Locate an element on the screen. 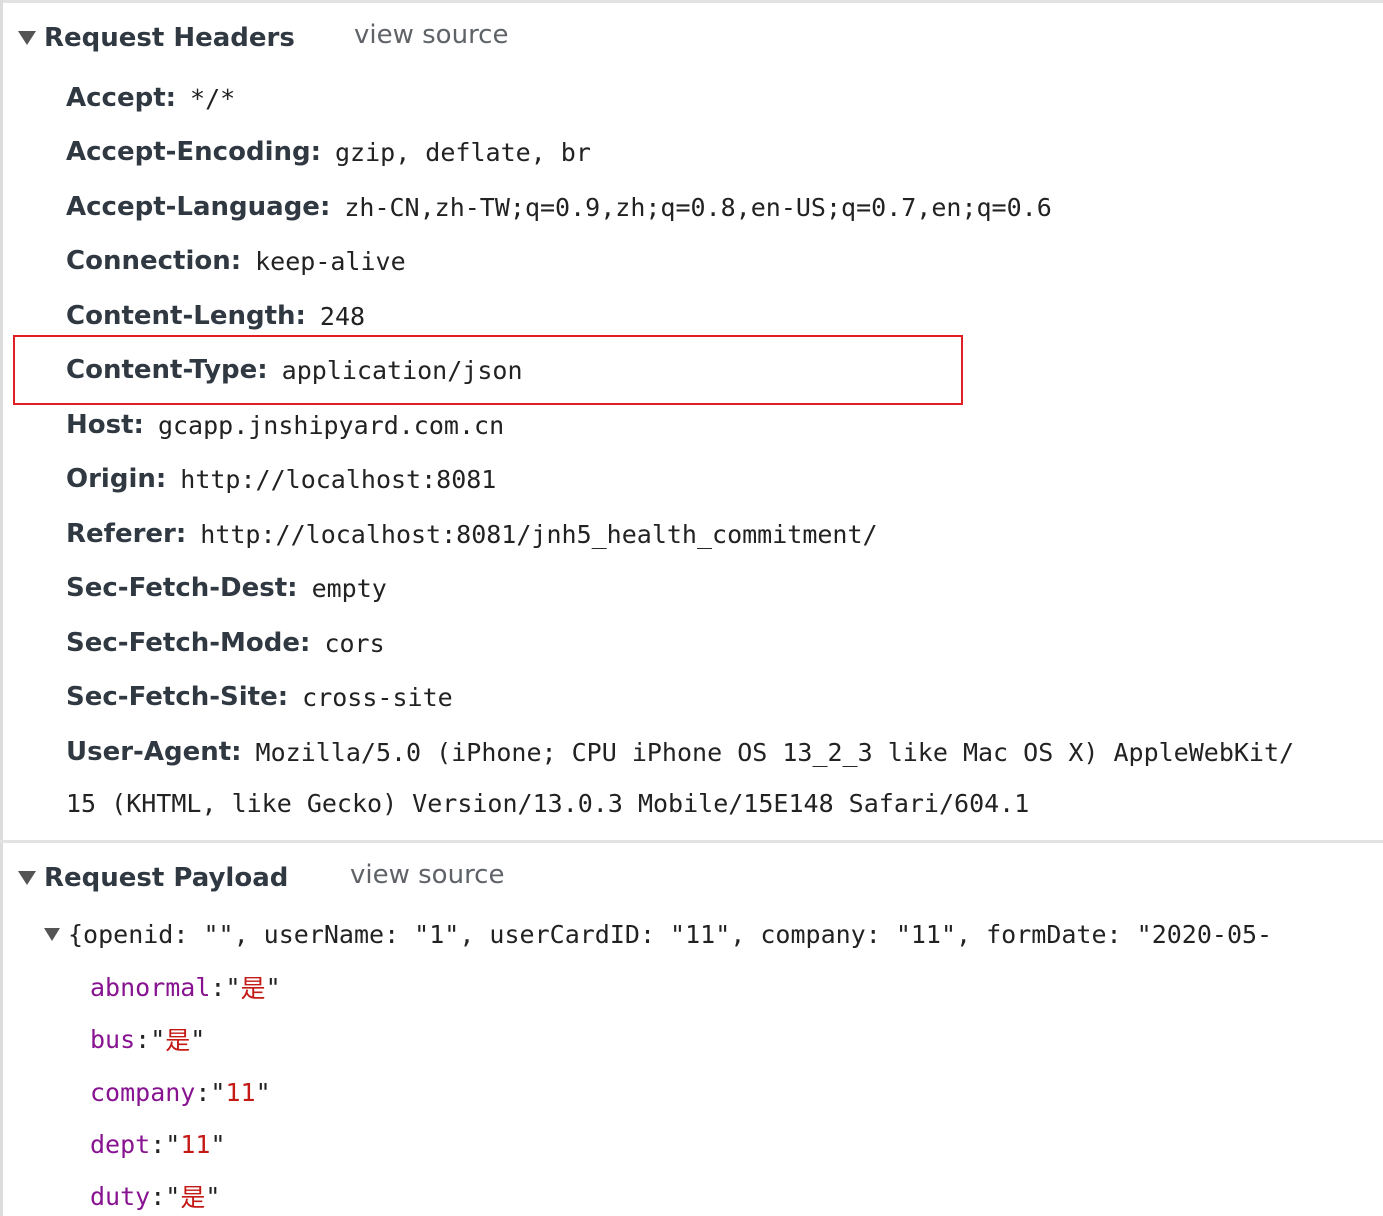 The image size is (1383, 1216). header-value: cross-site is located at coordinates (377, 697).